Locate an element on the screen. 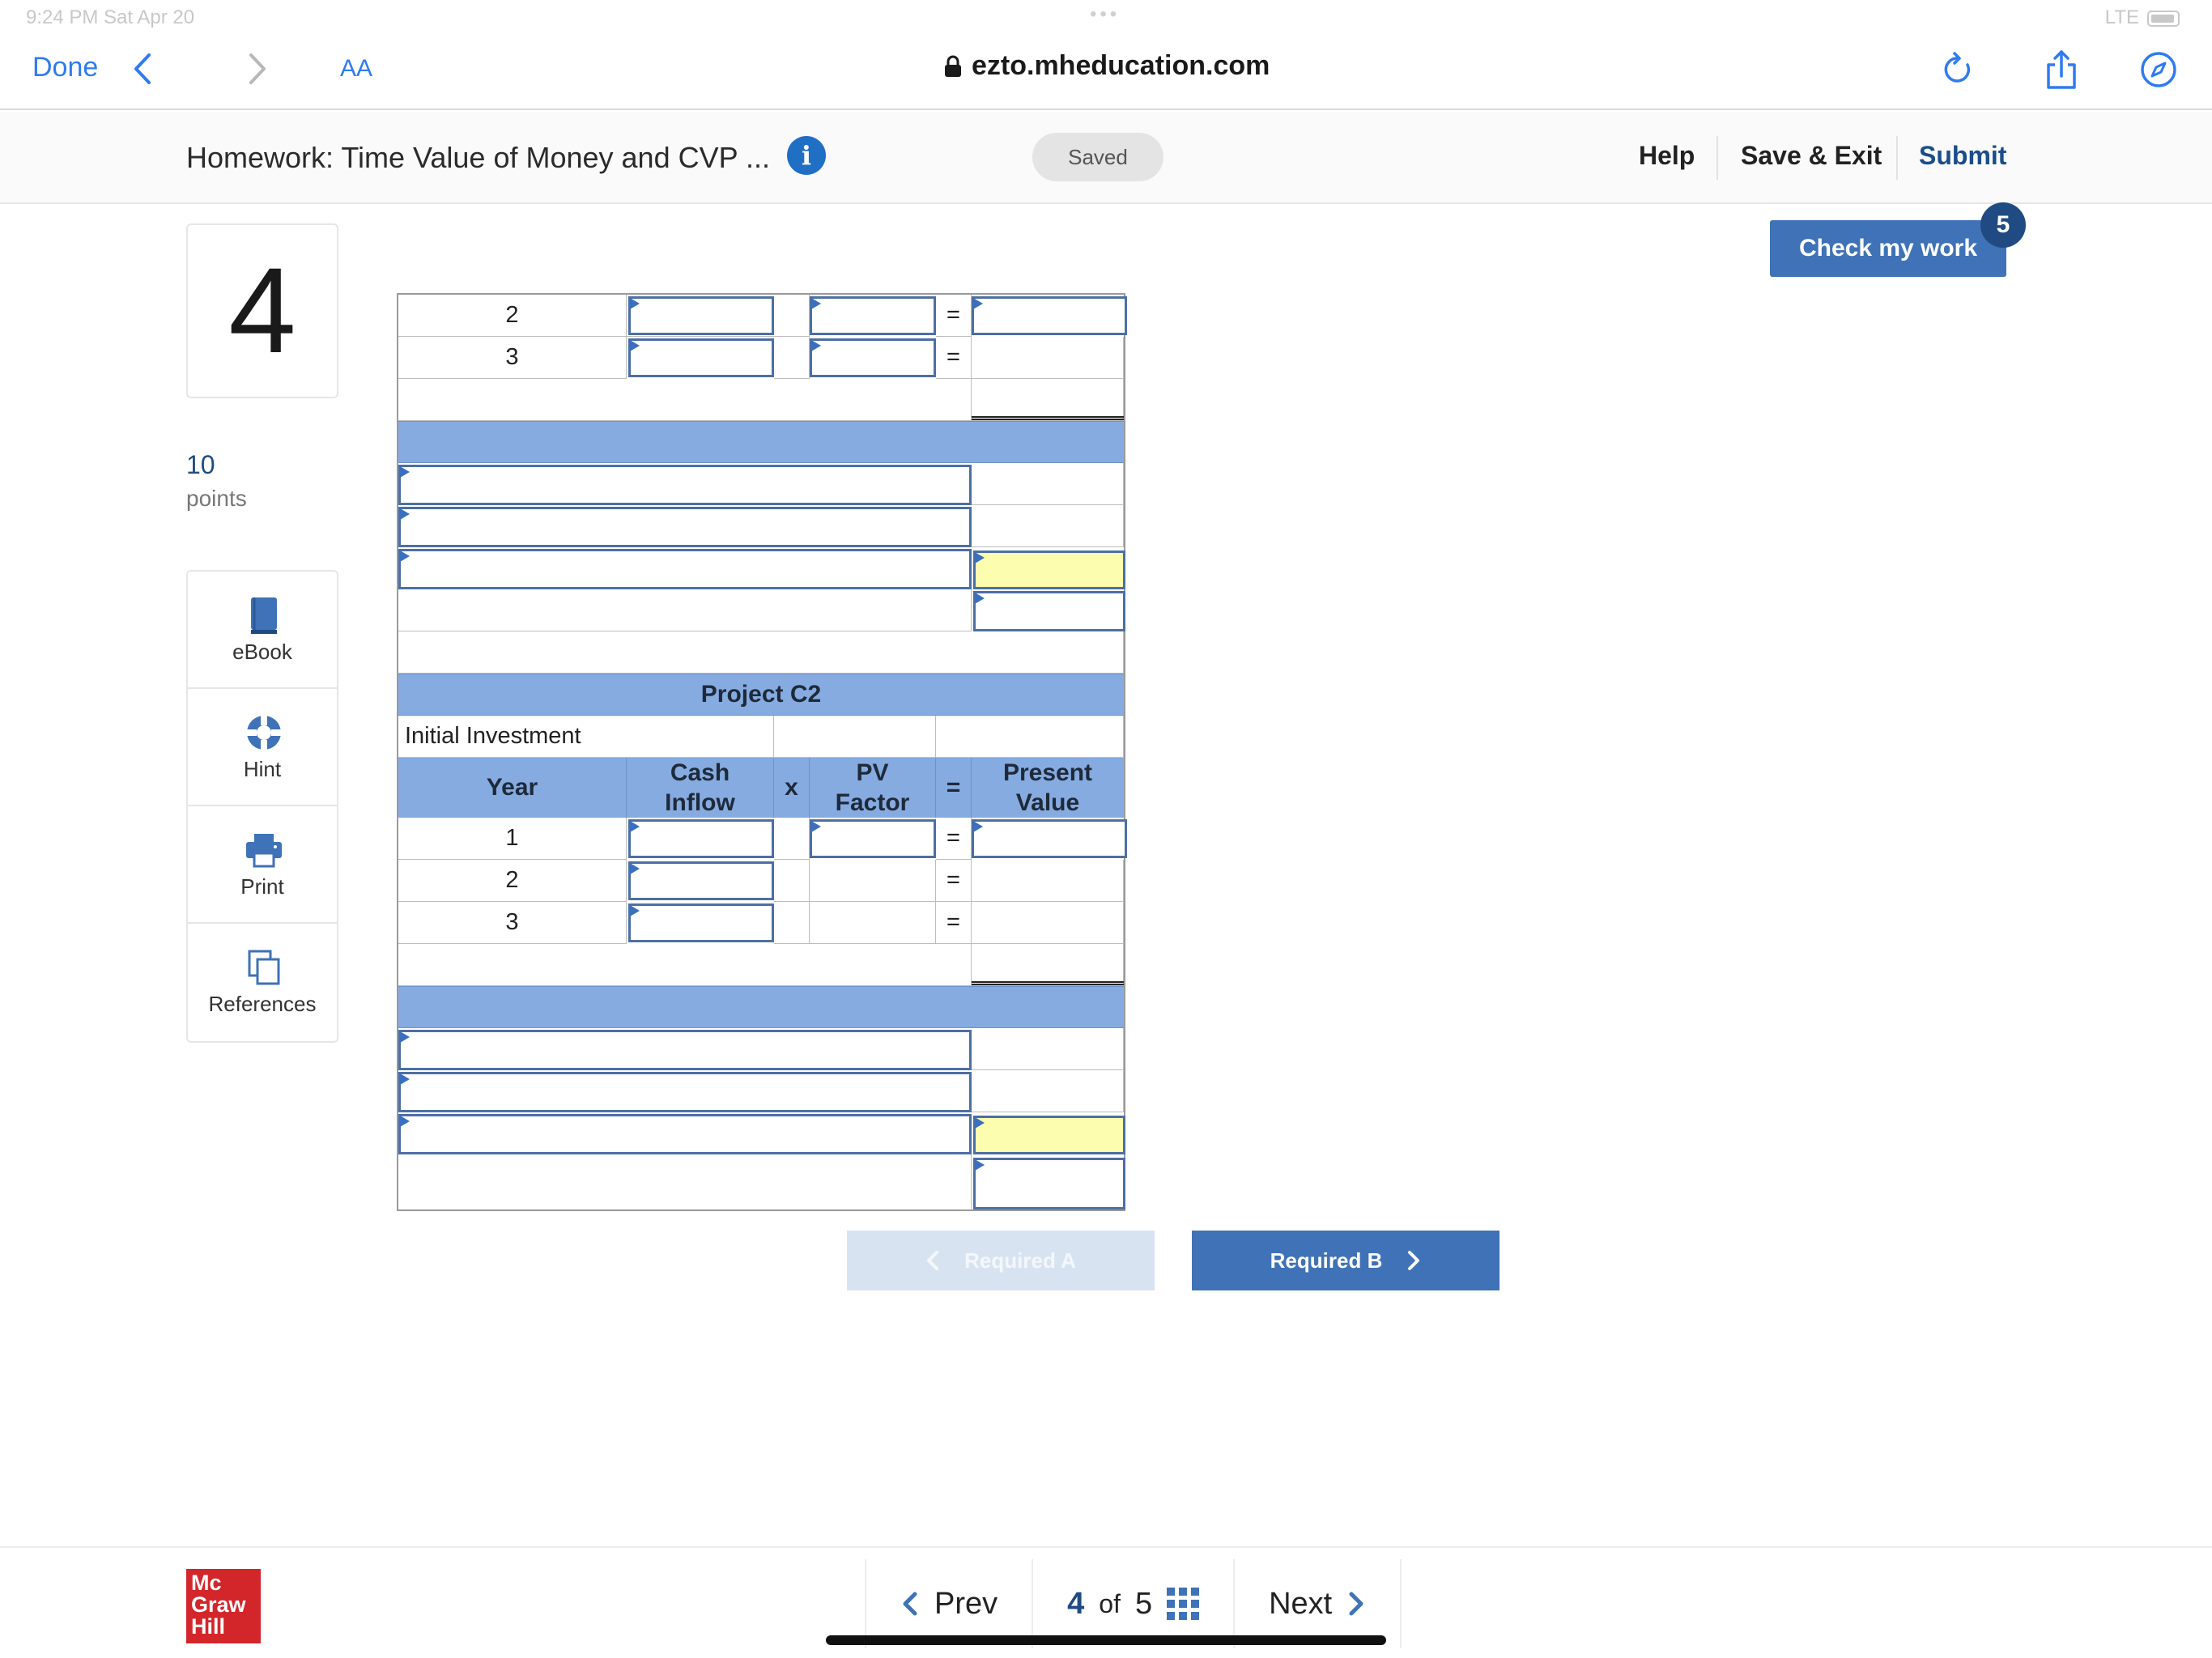 The width and height of the screenshot is (2212, 1658). done-button: Done is located at coordinates (65, 67).